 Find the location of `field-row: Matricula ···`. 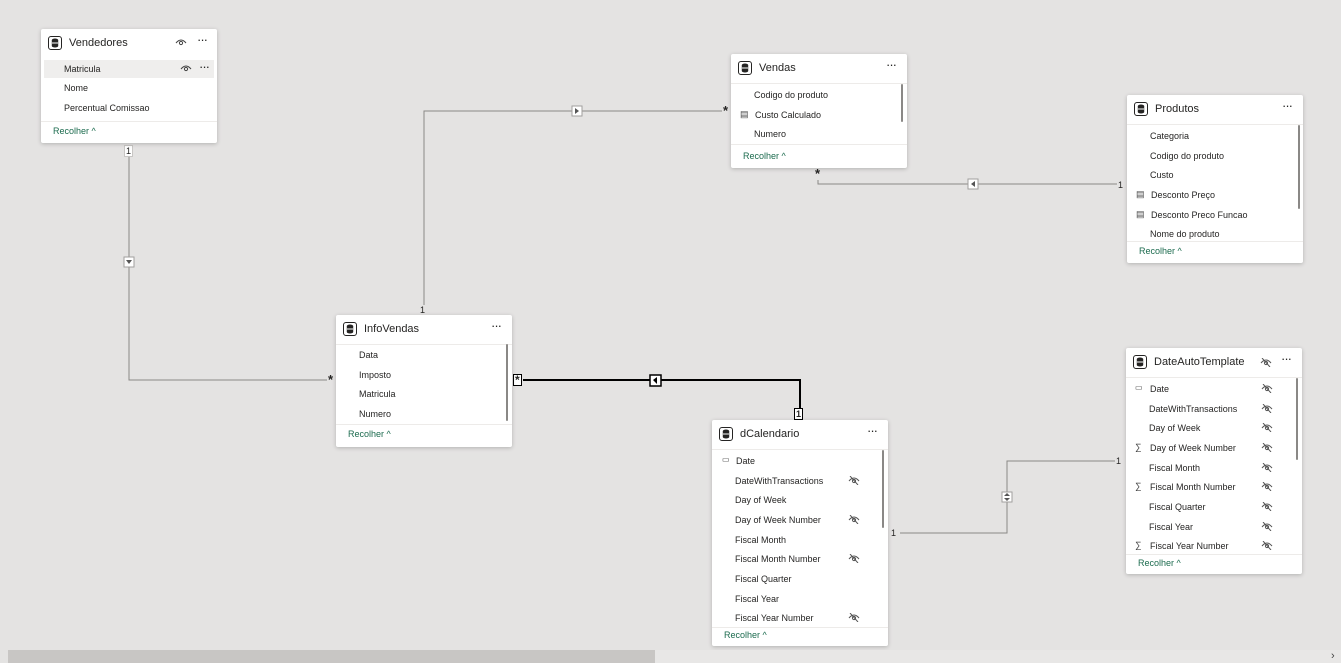

field-row: Matricula ··· is located at coordinates (129, 68).